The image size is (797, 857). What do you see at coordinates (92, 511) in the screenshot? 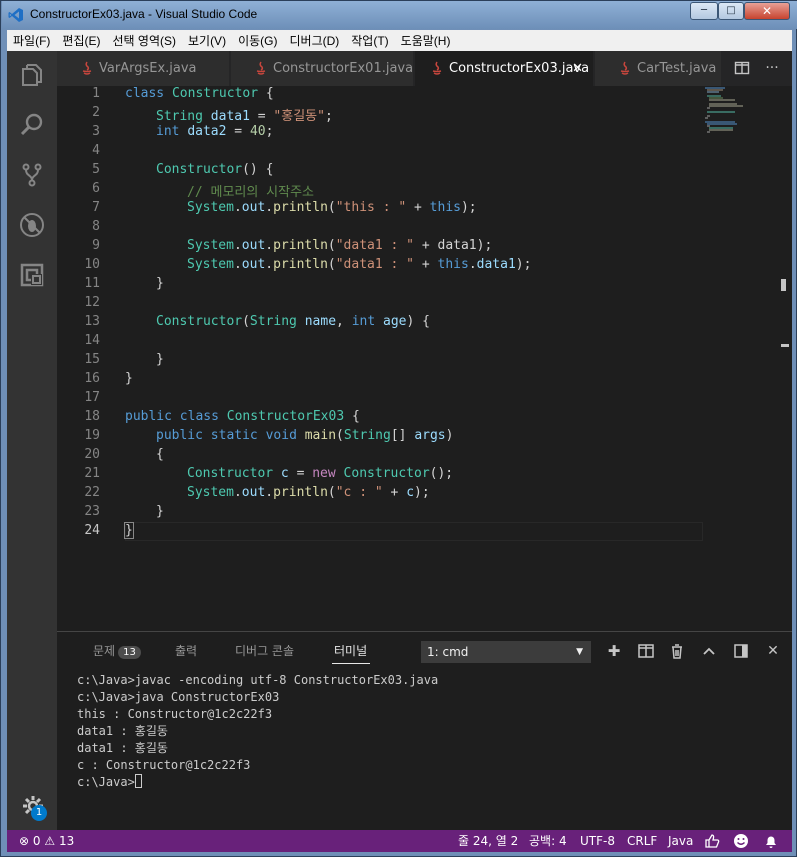
I see `line-number: 23` at bounding box center [92, 511].